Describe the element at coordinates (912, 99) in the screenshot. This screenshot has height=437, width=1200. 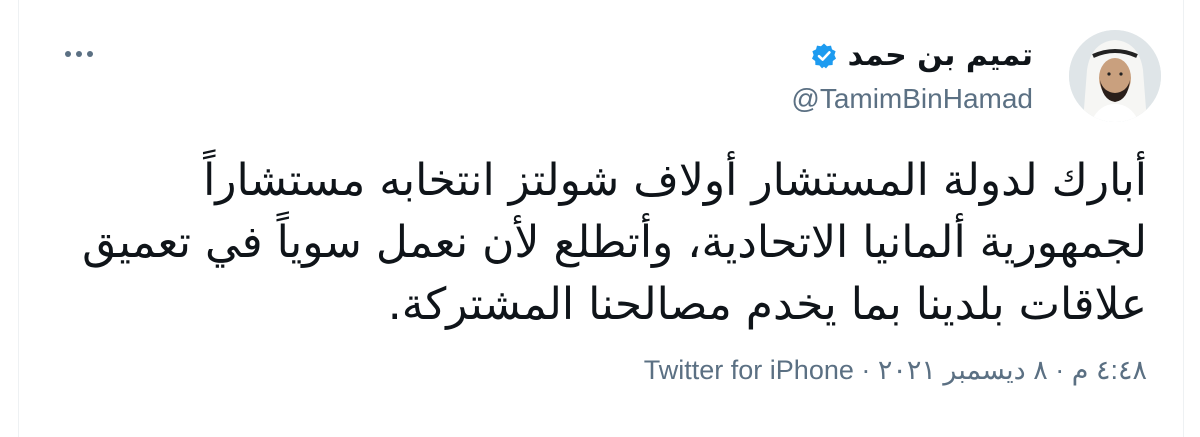
I see `author-handle: @TamimBinHamad` at that location.